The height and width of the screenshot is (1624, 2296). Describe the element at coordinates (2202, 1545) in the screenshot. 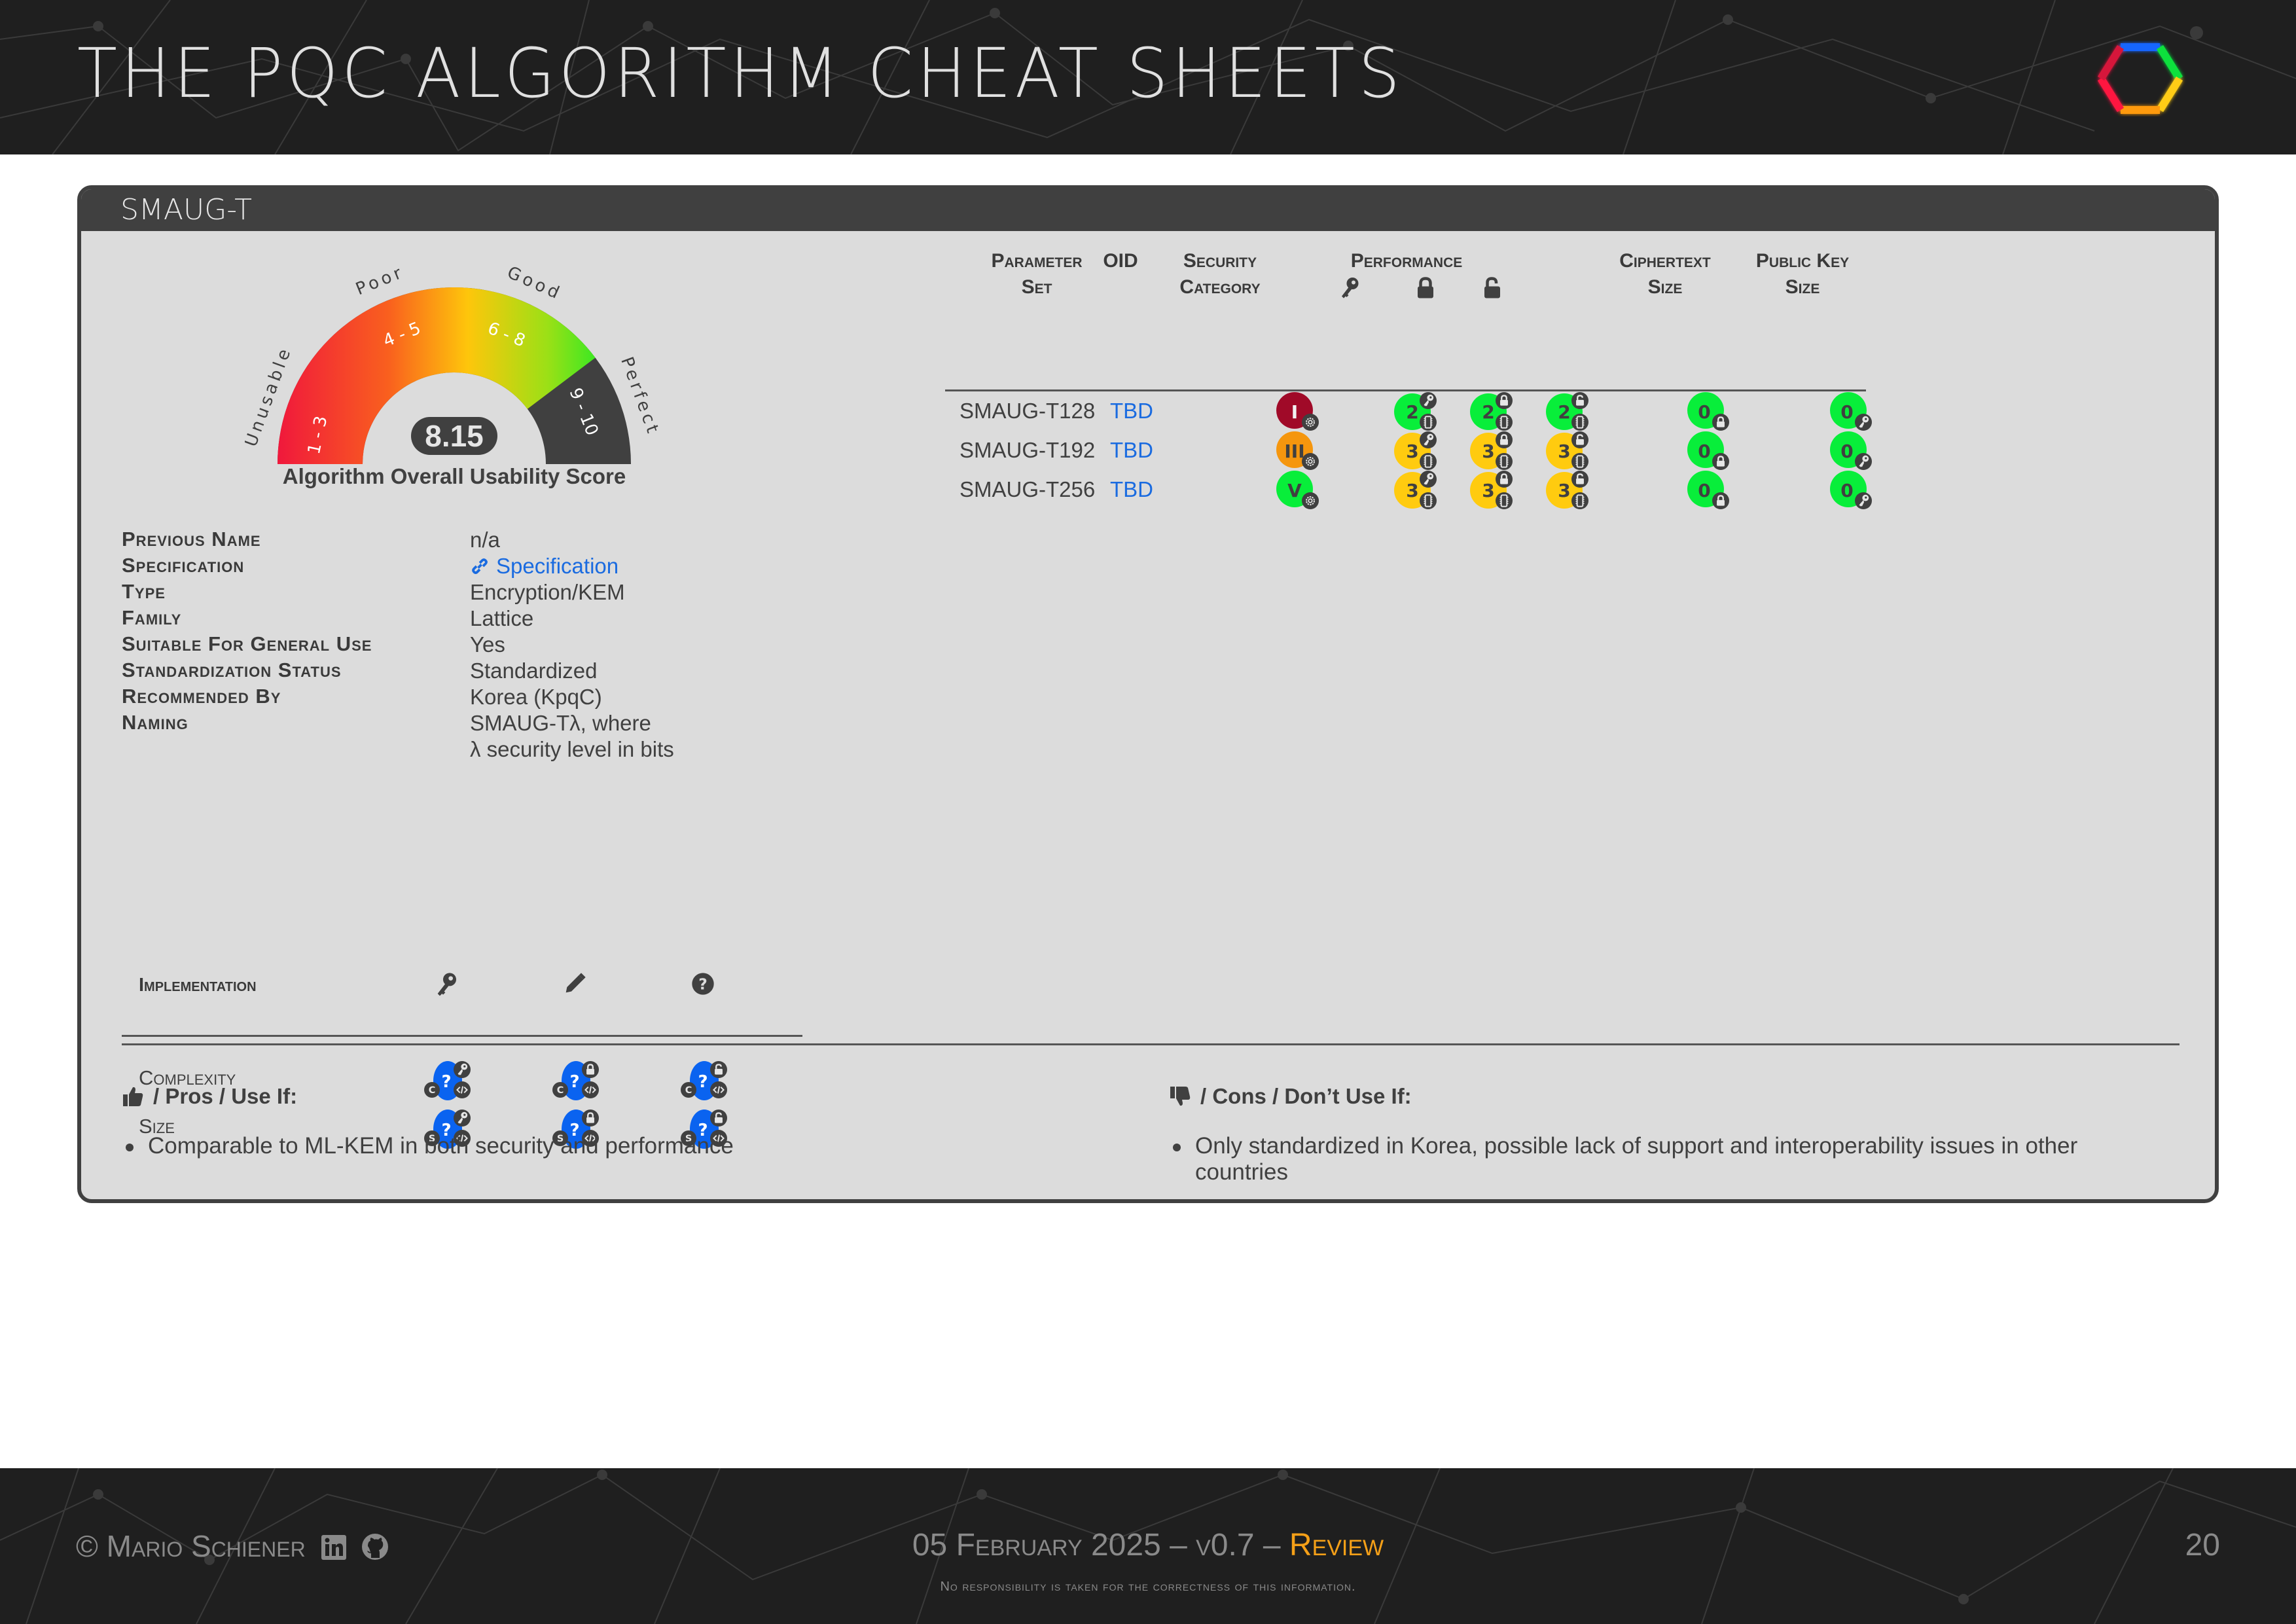

I see `page-number: 20` at that location.